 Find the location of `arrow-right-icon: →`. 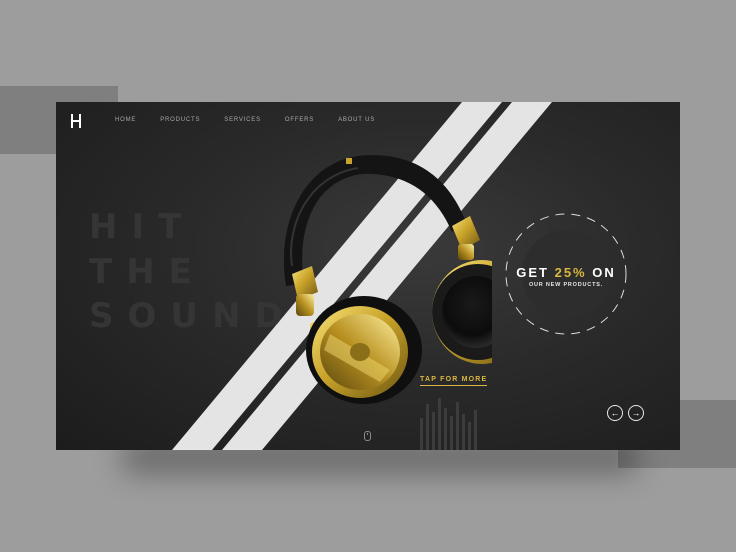

arrow-right-icon: → is located at coordinates (636, 413).